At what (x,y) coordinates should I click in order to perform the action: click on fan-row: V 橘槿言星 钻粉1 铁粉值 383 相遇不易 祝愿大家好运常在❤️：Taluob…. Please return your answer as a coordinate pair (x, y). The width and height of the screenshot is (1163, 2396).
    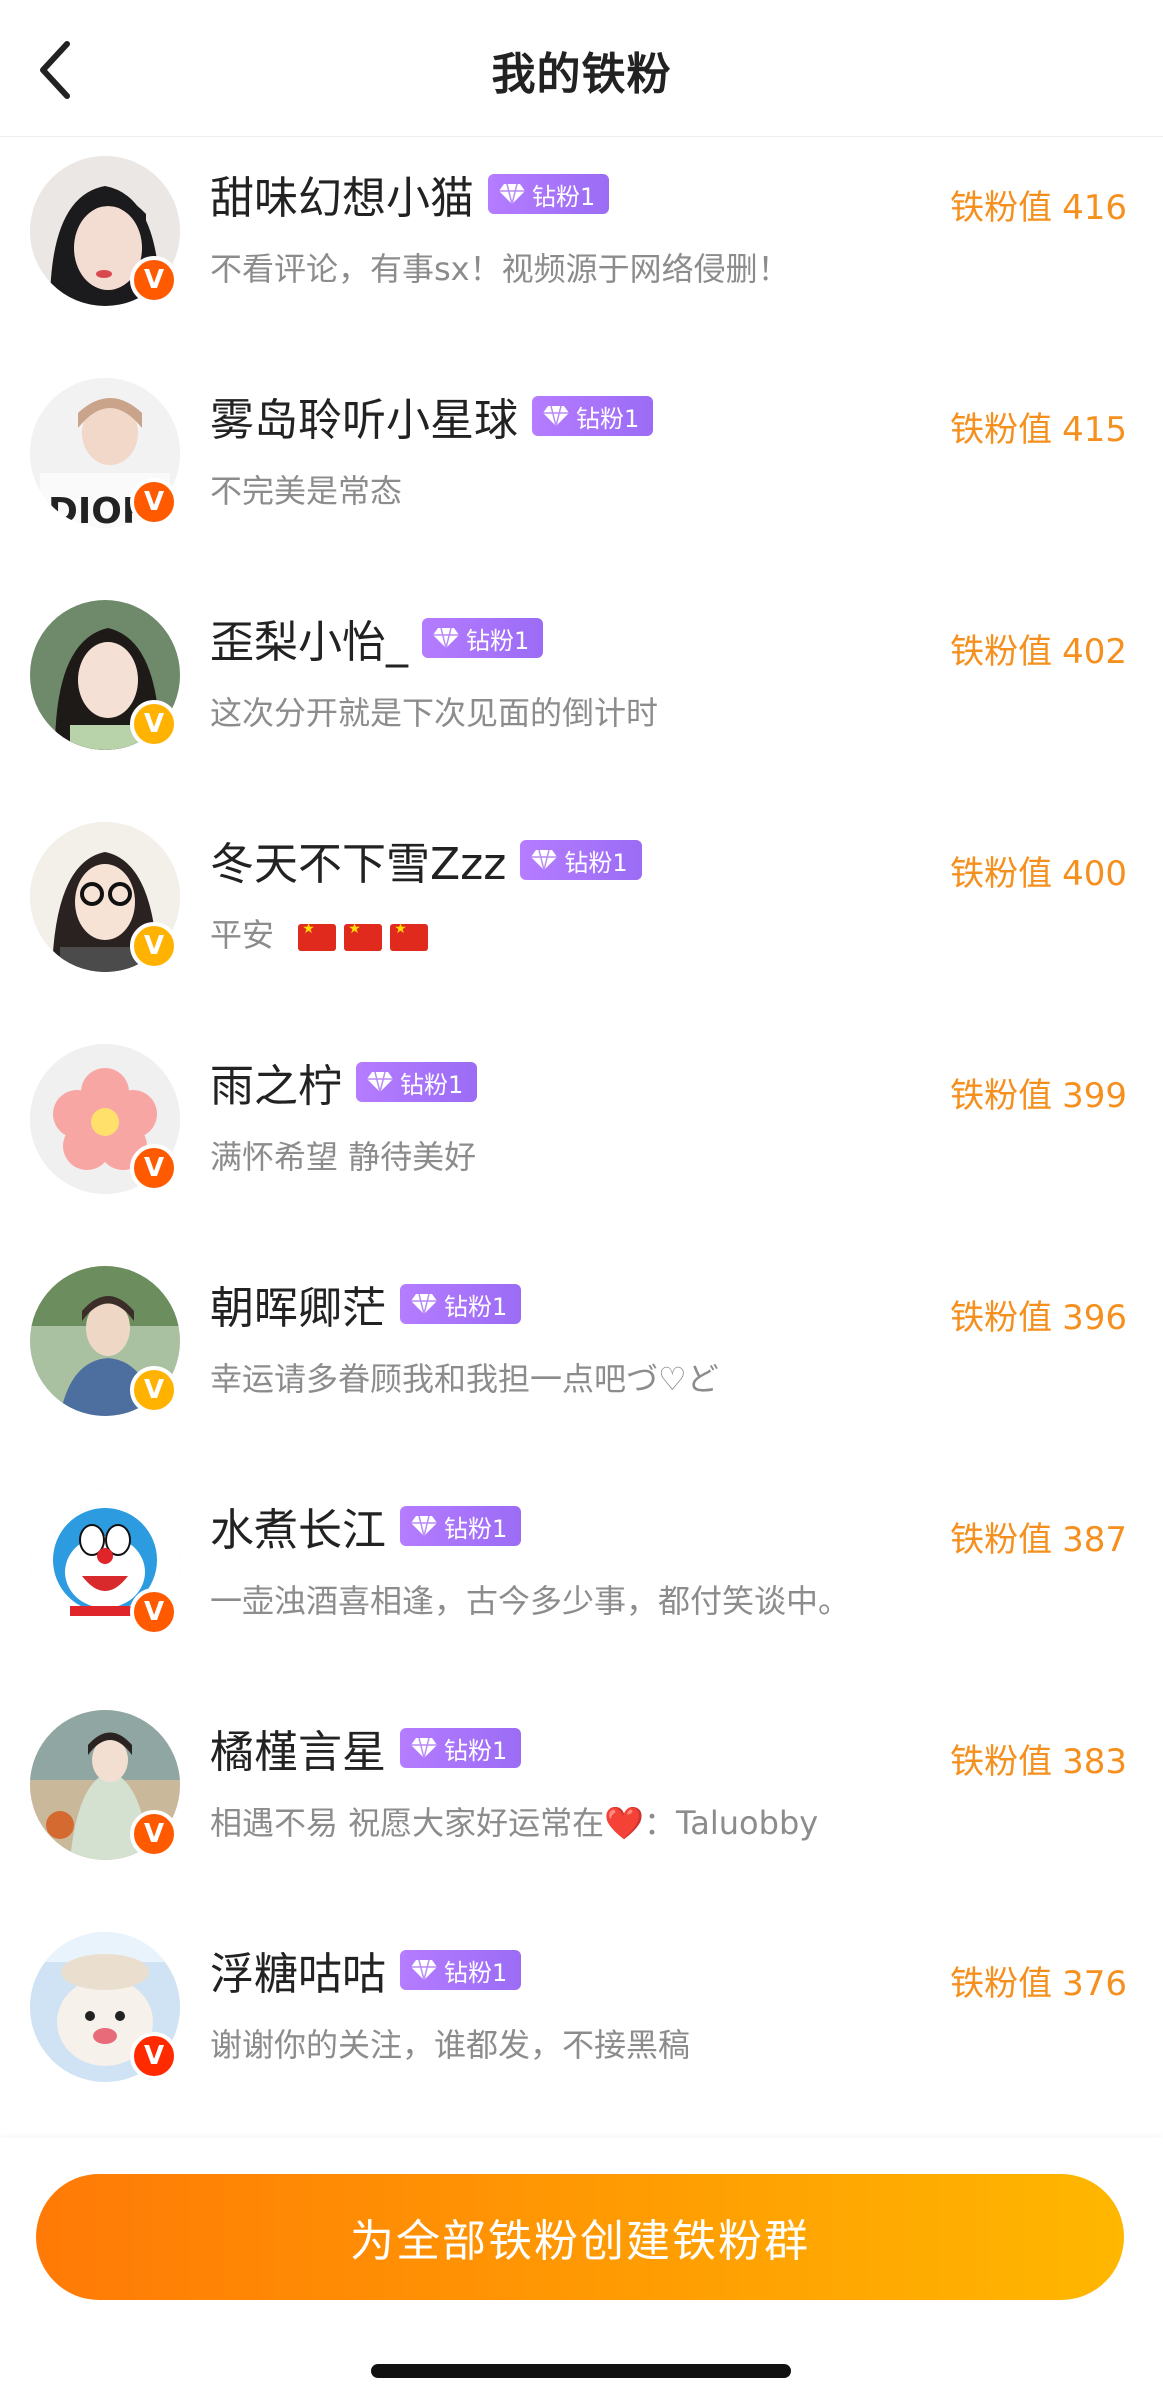
    Looking at the image, I should click on (581, 1801).